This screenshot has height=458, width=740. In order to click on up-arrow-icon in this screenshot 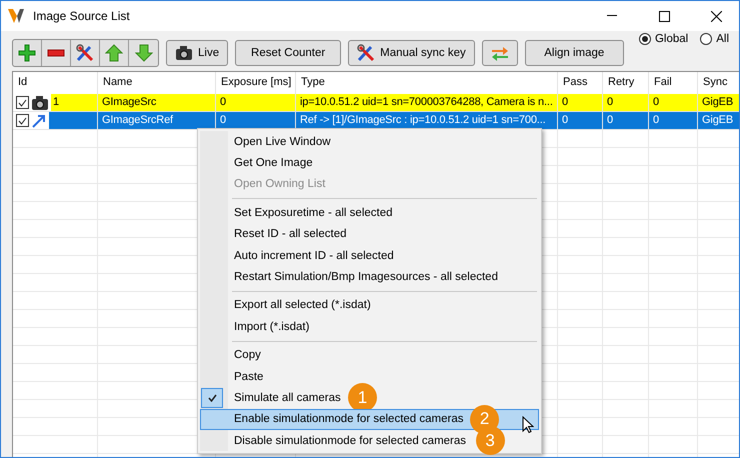, I will do `click(114, 53)`.